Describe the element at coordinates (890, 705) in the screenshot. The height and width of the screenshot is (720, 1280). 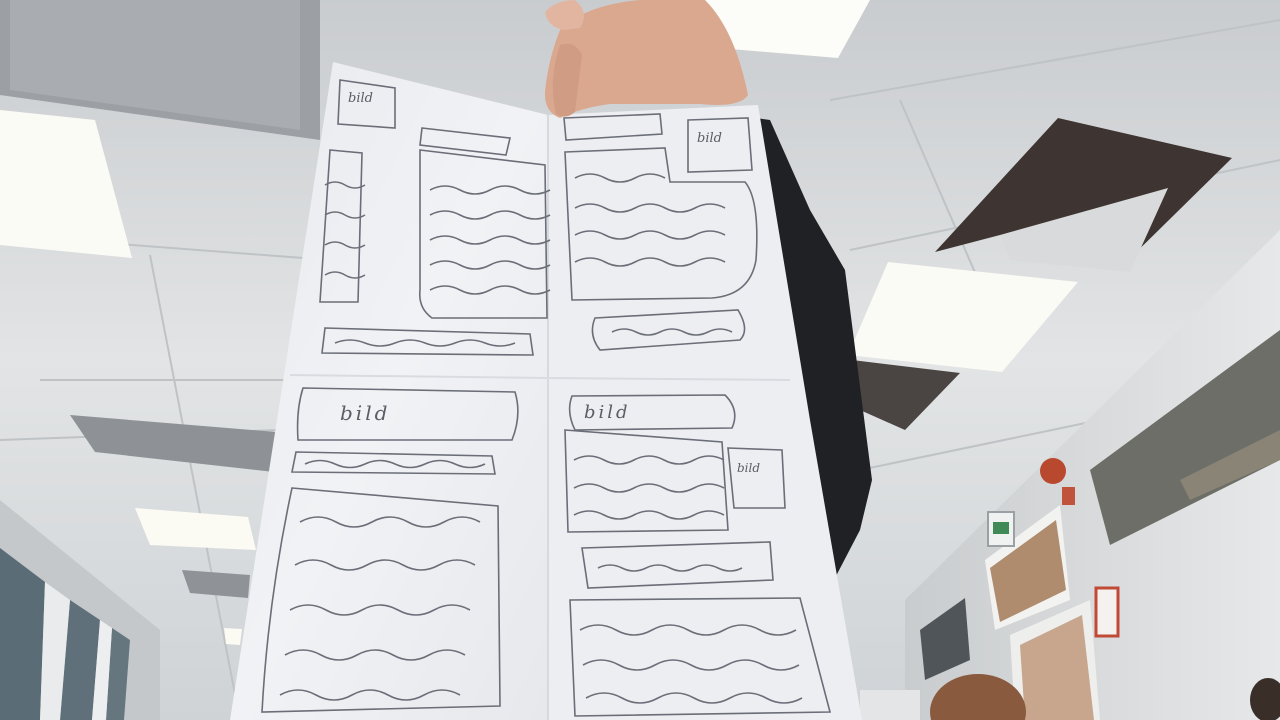
I see `doorway-back` at that location.